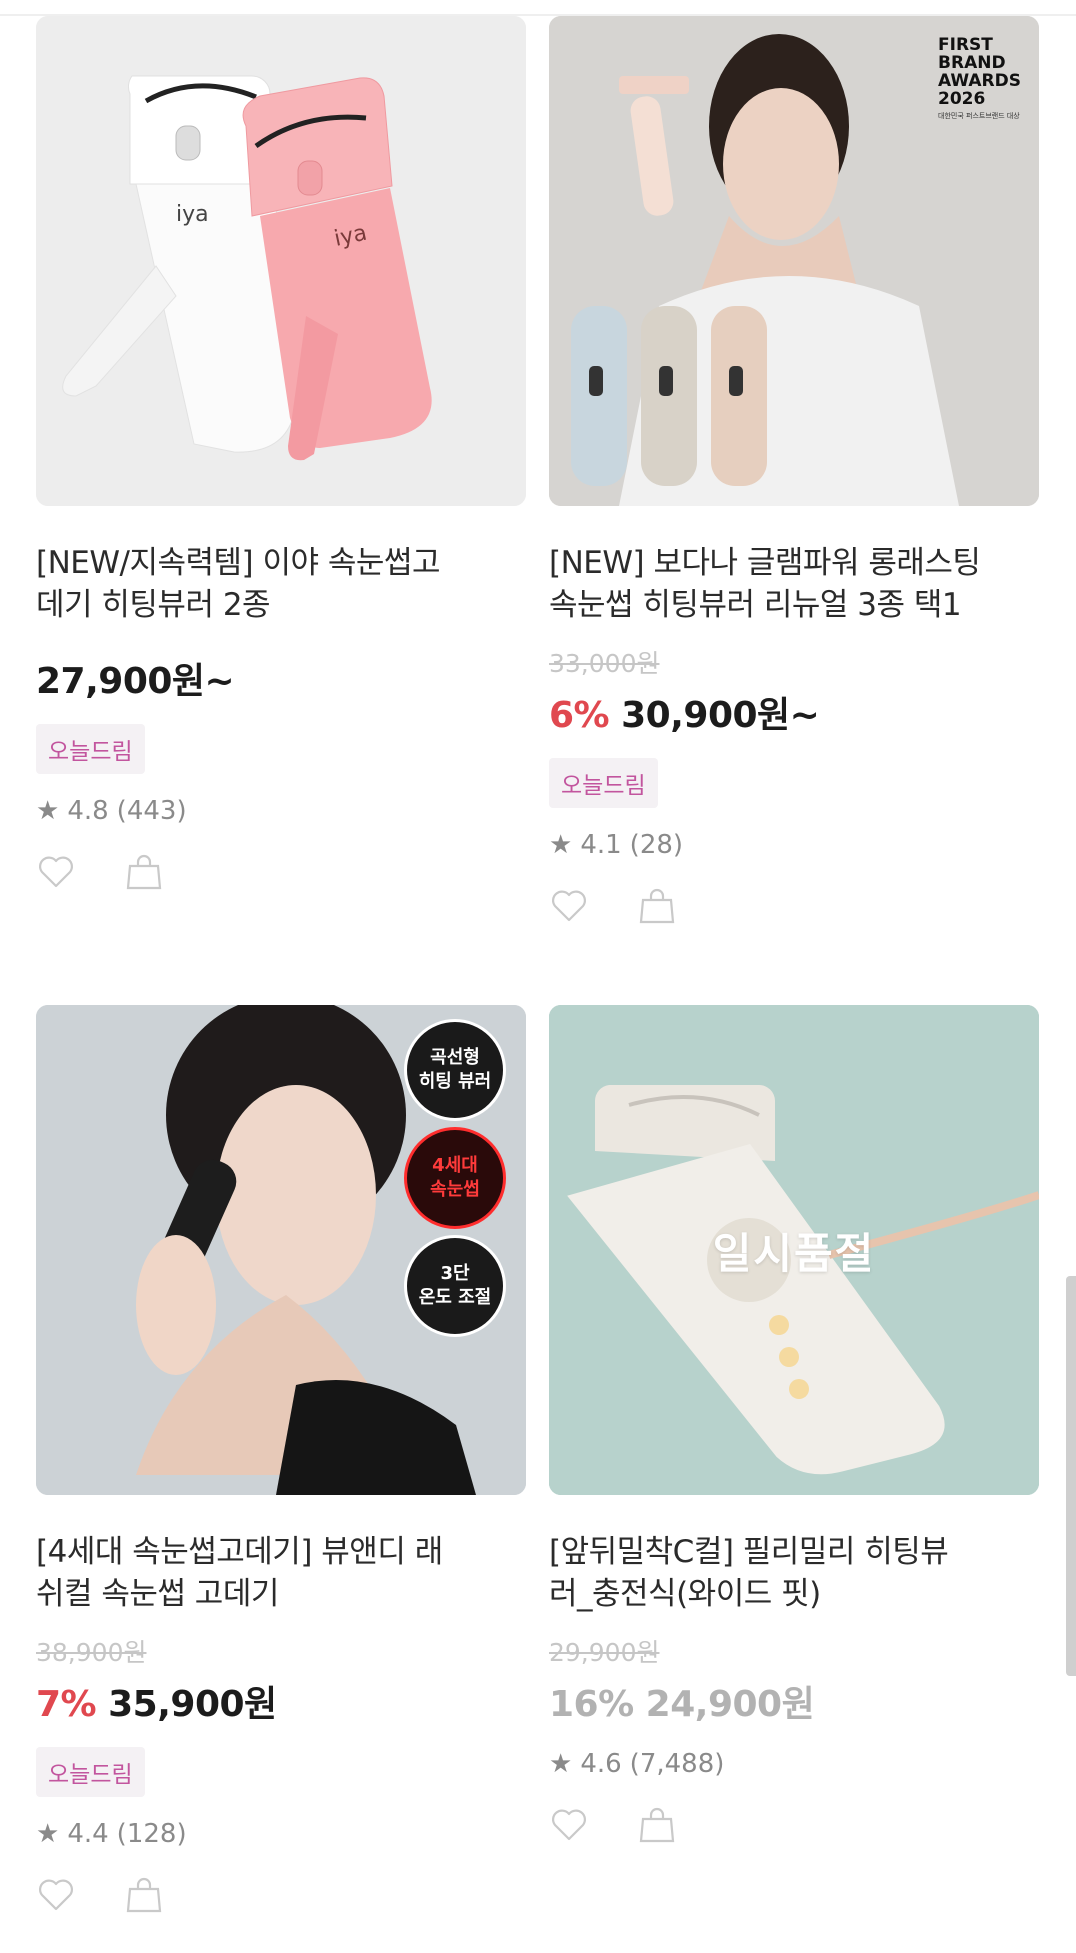 This screenshot has width=1076, height=1953. Describe the element at coordinates (1071, 1476) in the screenshot. I see `scrollbar` at that location.